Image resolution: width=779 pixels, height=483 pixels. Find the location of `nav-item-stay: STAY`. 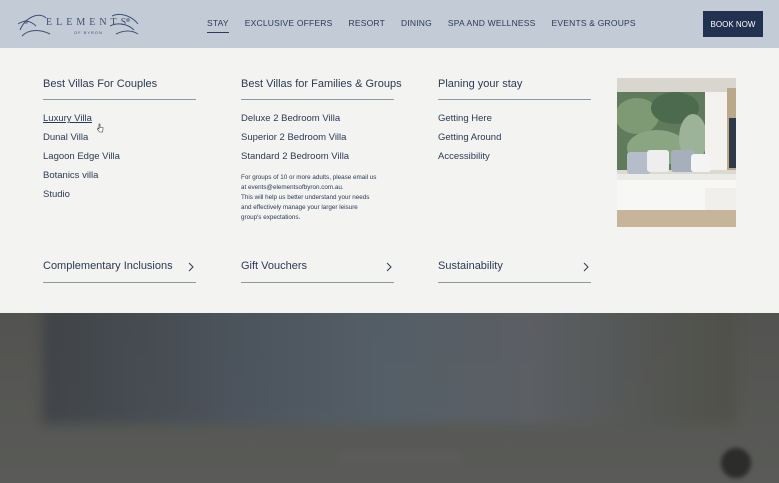

nav-item-stay: STAY is located at coordinates (218, 25).